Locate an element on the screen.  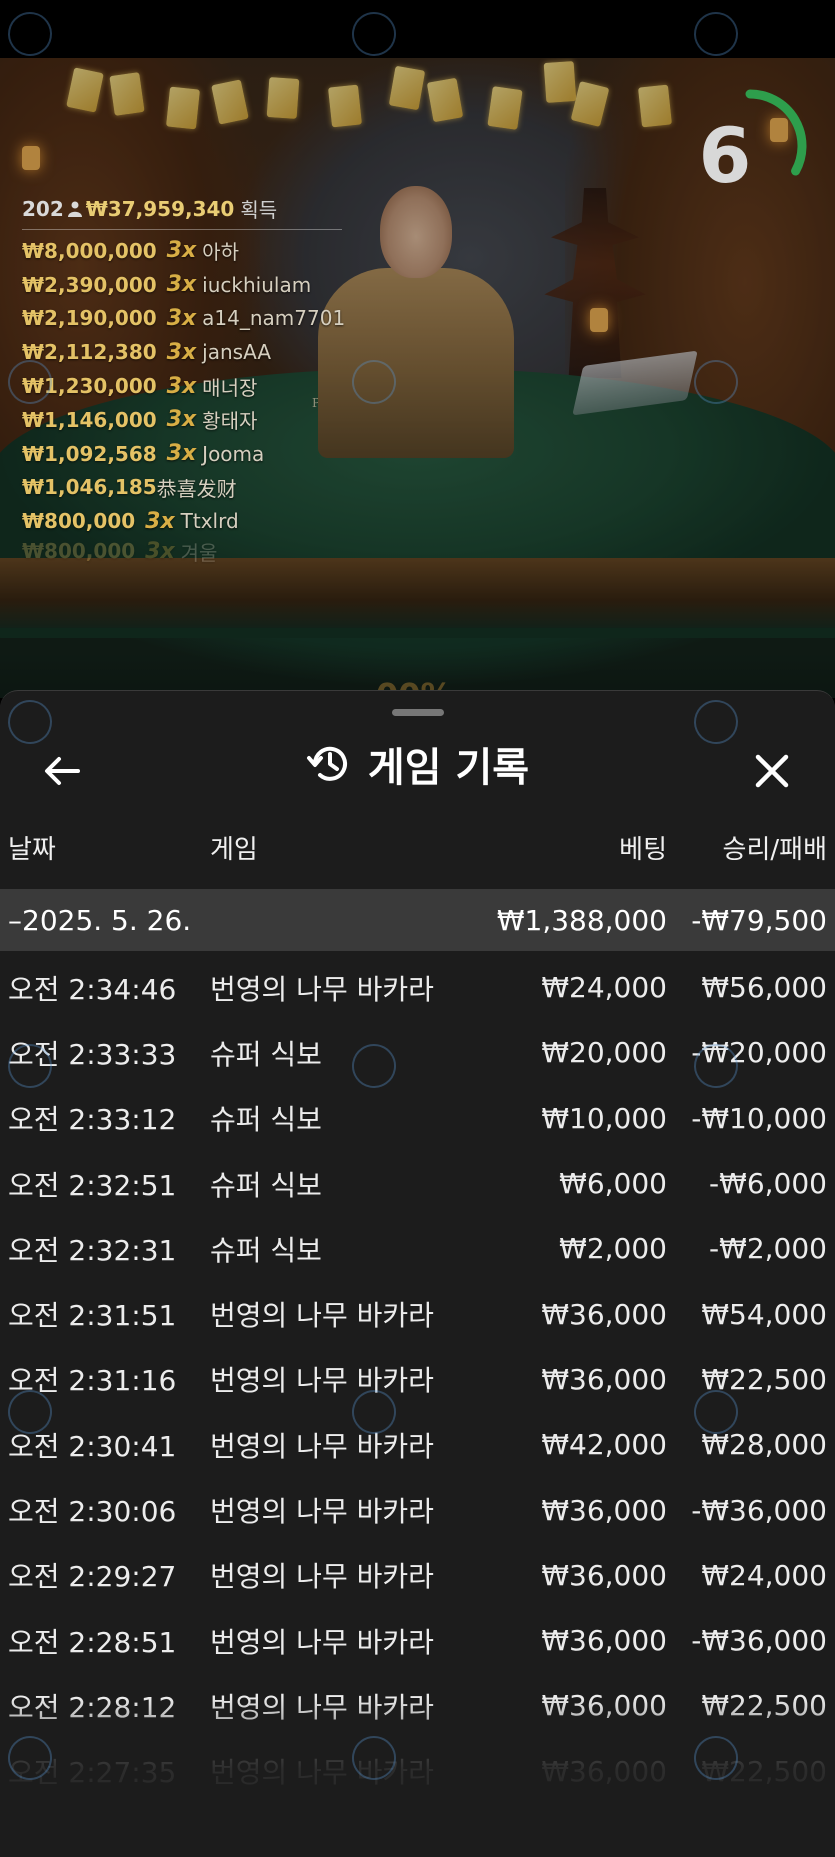
column-header-result: 승리/패배 is located at coordinates (775, 847).